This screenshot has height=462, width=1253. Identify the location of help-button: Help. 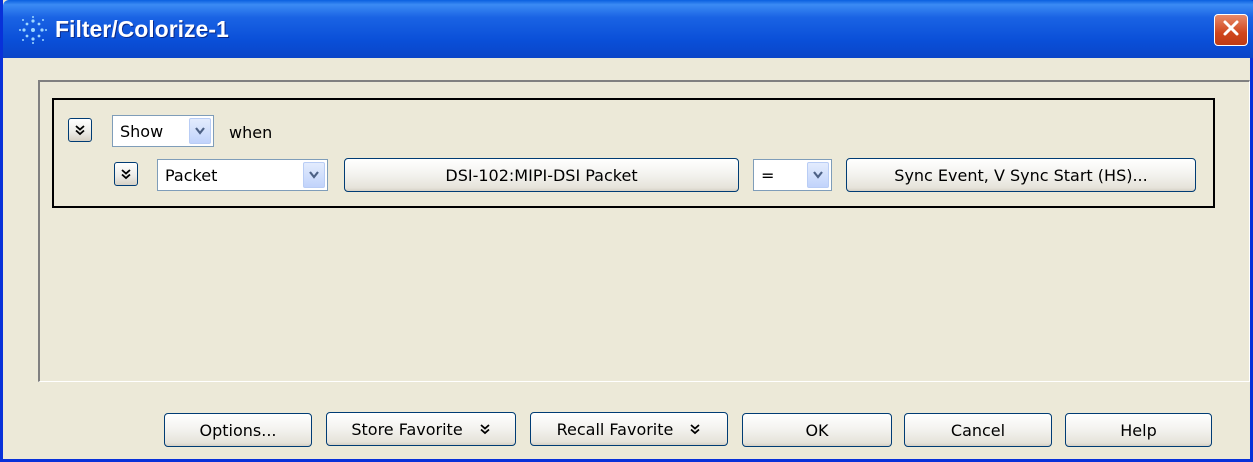
(1138, 430).